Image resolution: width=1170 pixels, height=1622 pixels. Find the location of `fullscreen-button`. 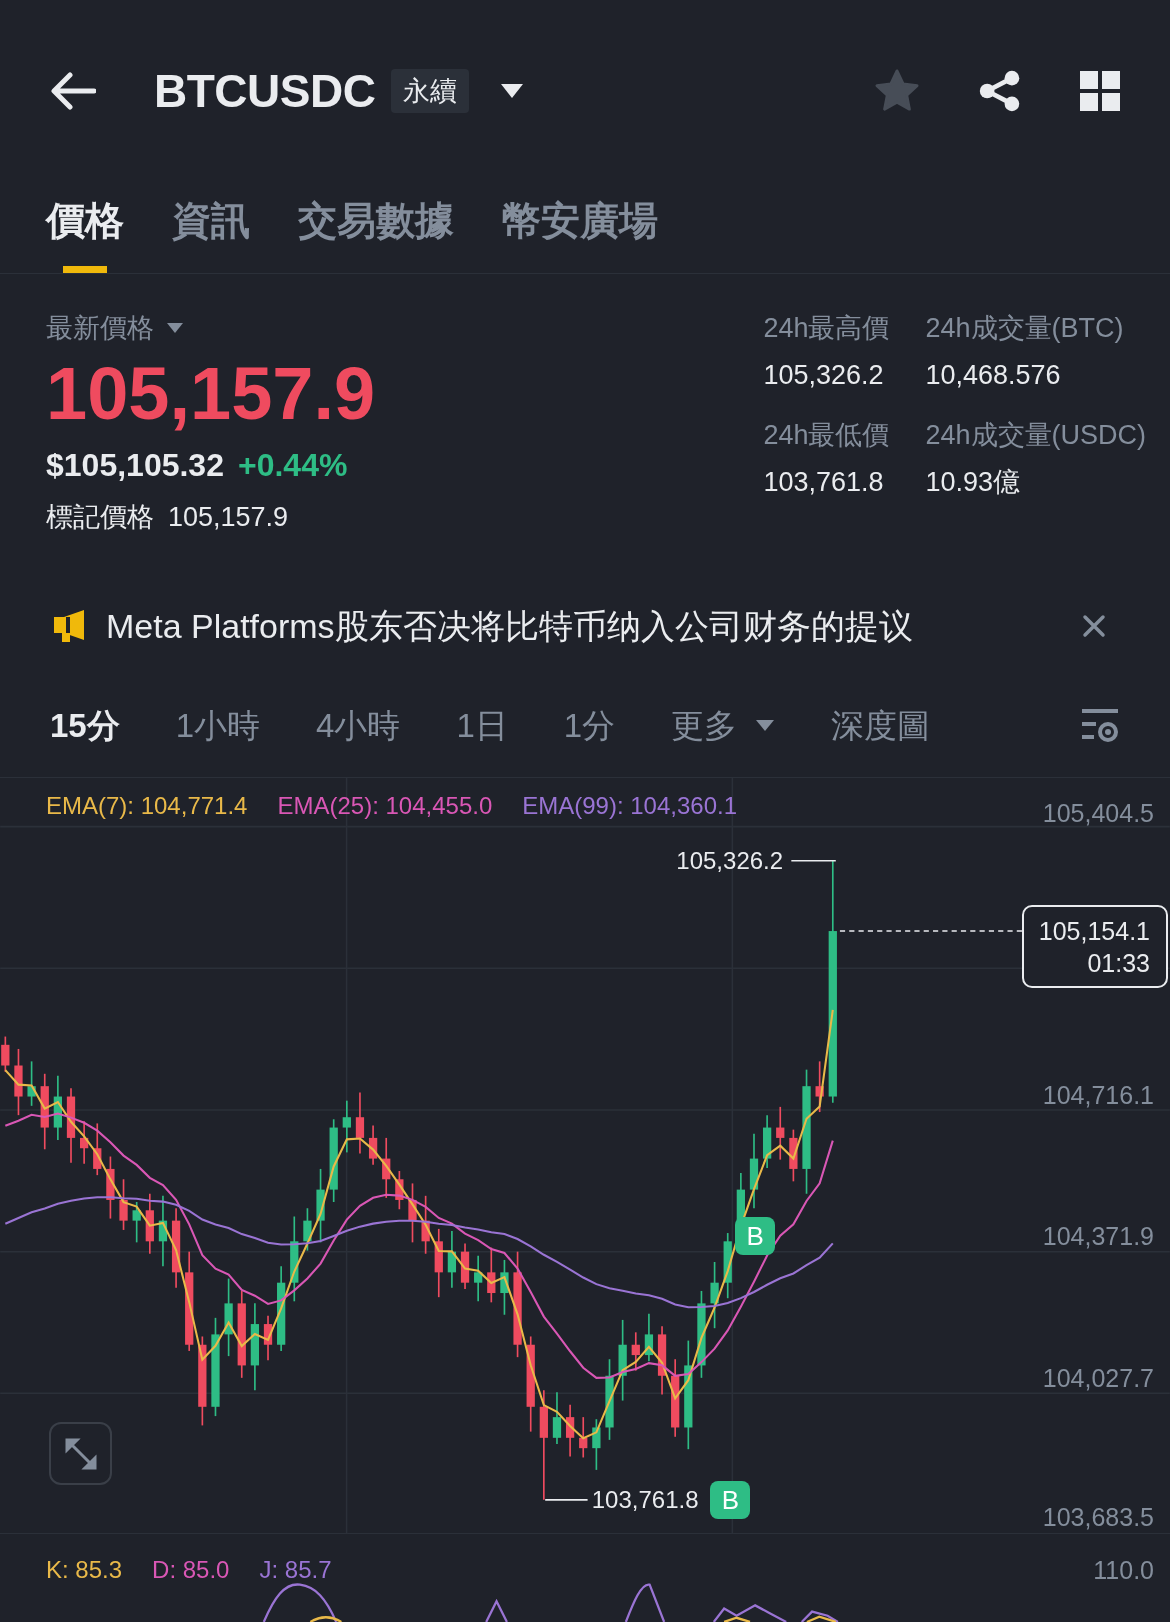

fullscreen-button is located at coordinates (80, 1454).